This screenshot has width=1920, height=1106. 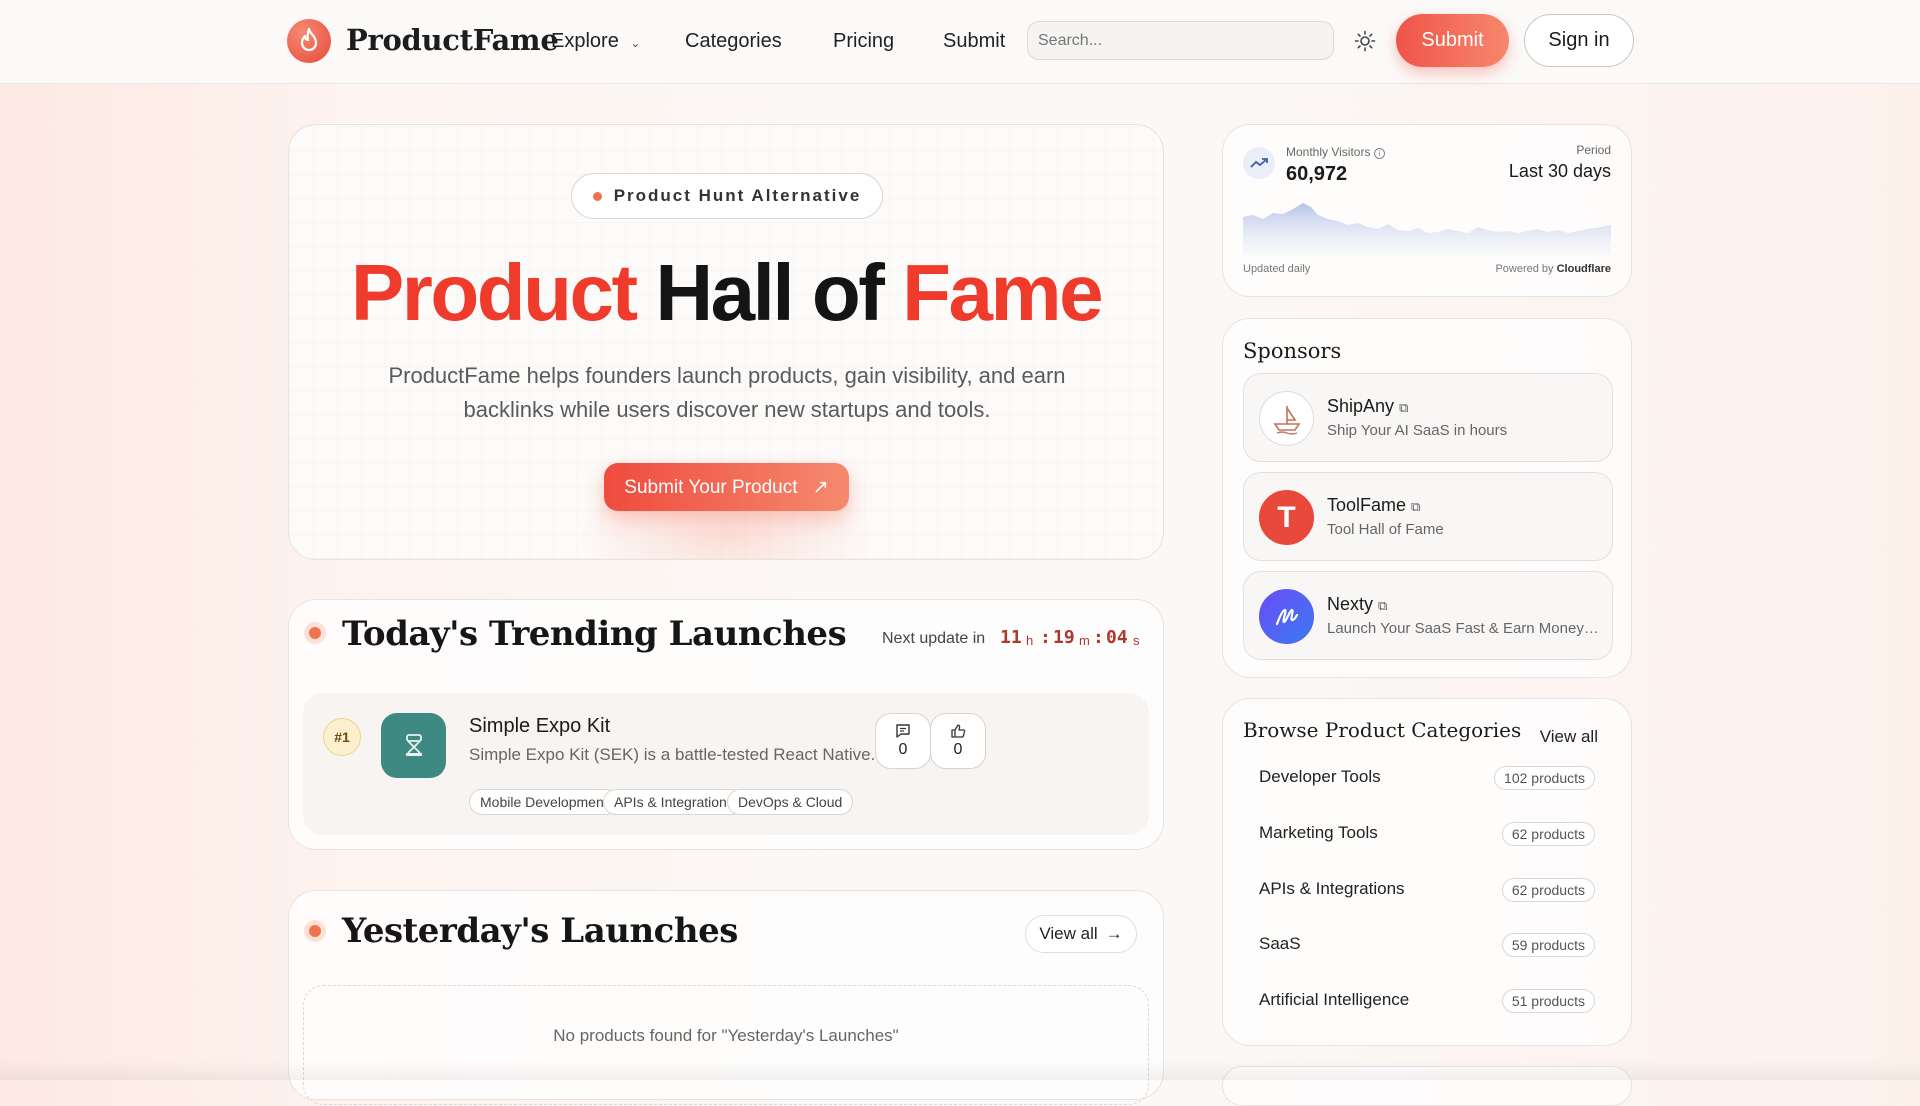 What do you see at coordinates (1417, 430) in the screenshot?
I see `sponsor-description: Ship Your AI SaaS in hours` at bounding box center [1417, 430].